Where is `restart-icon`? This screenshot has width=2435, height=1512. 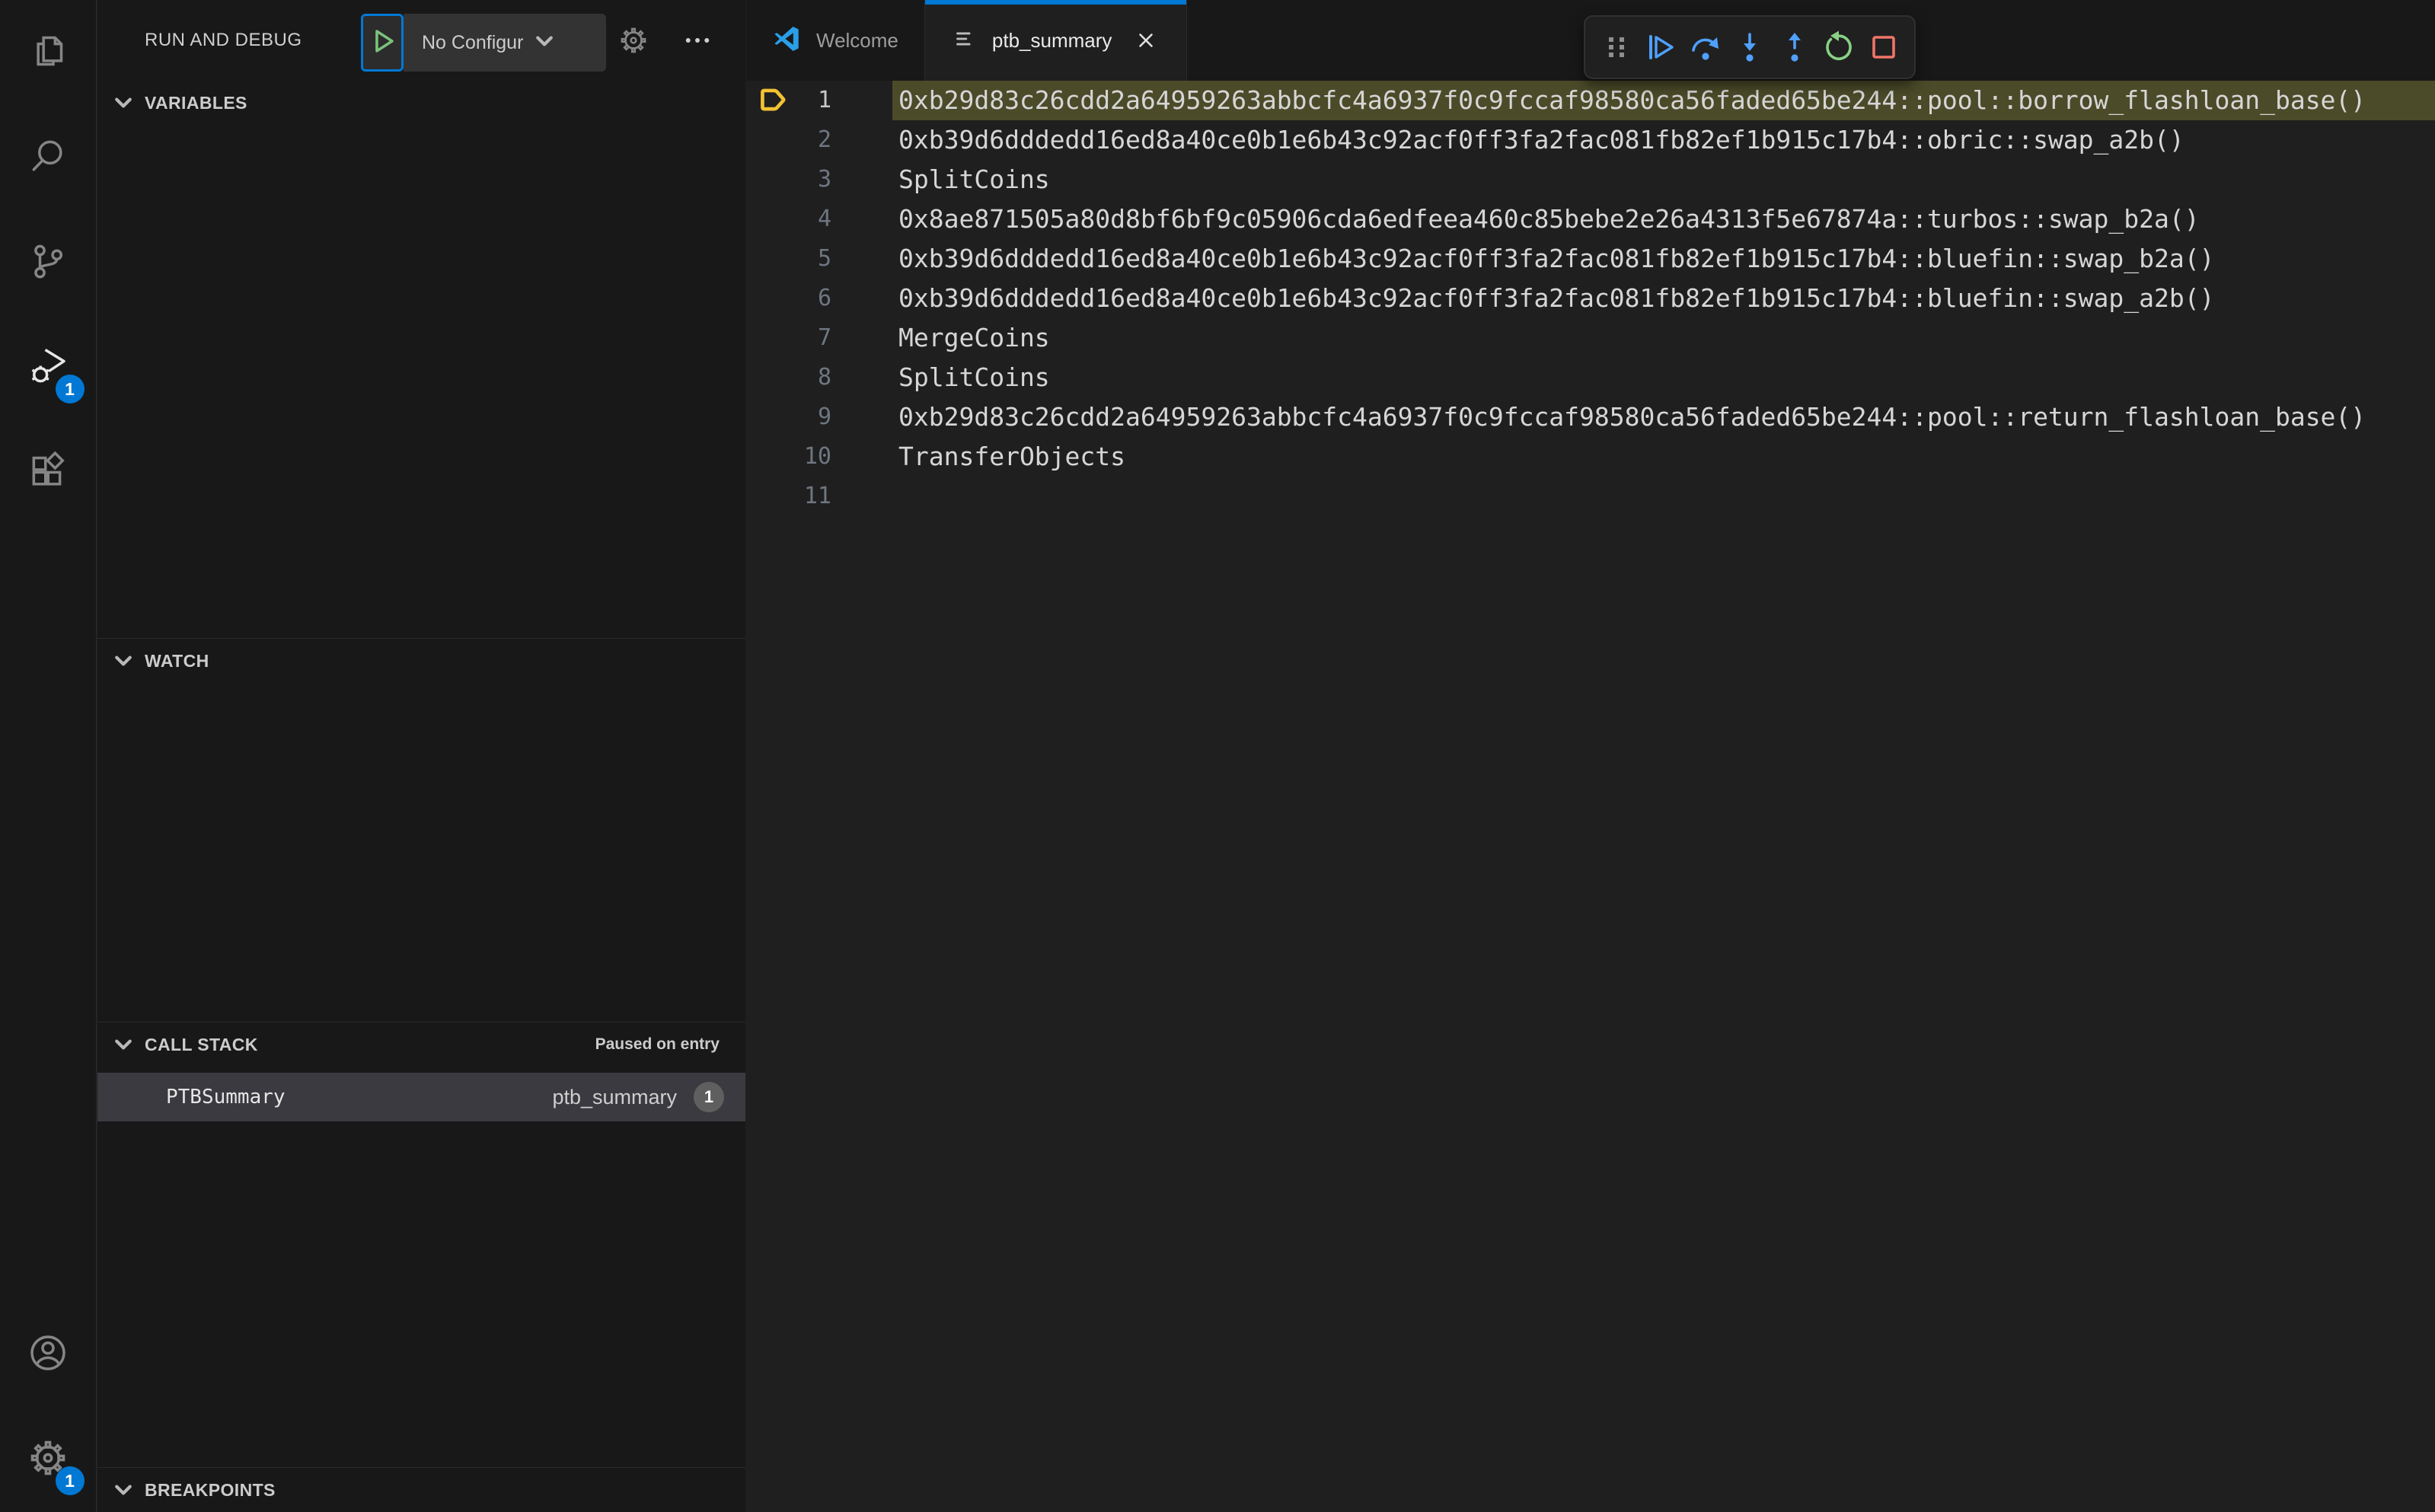 restart-icon is located at coordinates (1839, 47).